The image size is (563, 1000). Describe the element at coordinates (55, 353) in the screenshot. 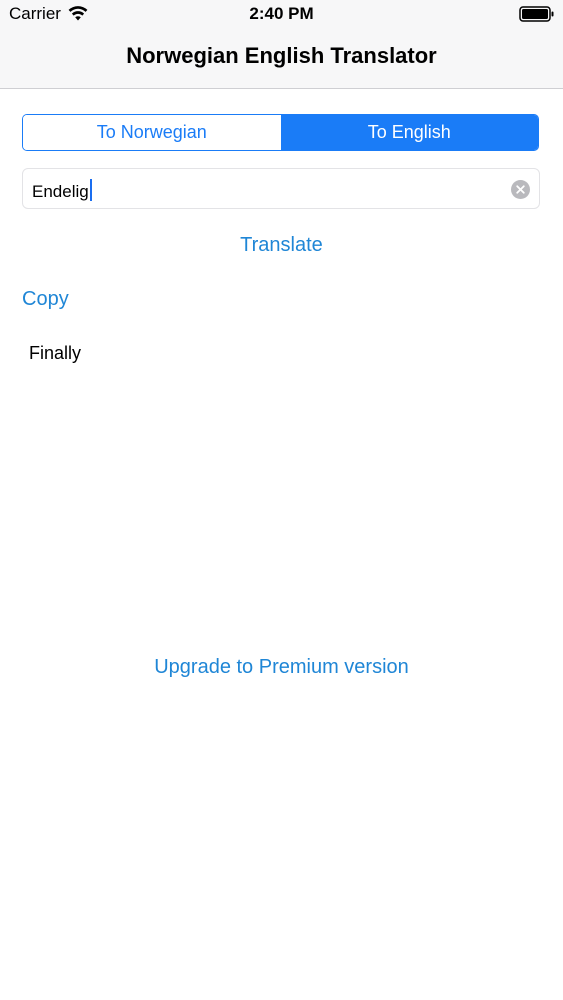

I see `translation-result: Finally` at that location.